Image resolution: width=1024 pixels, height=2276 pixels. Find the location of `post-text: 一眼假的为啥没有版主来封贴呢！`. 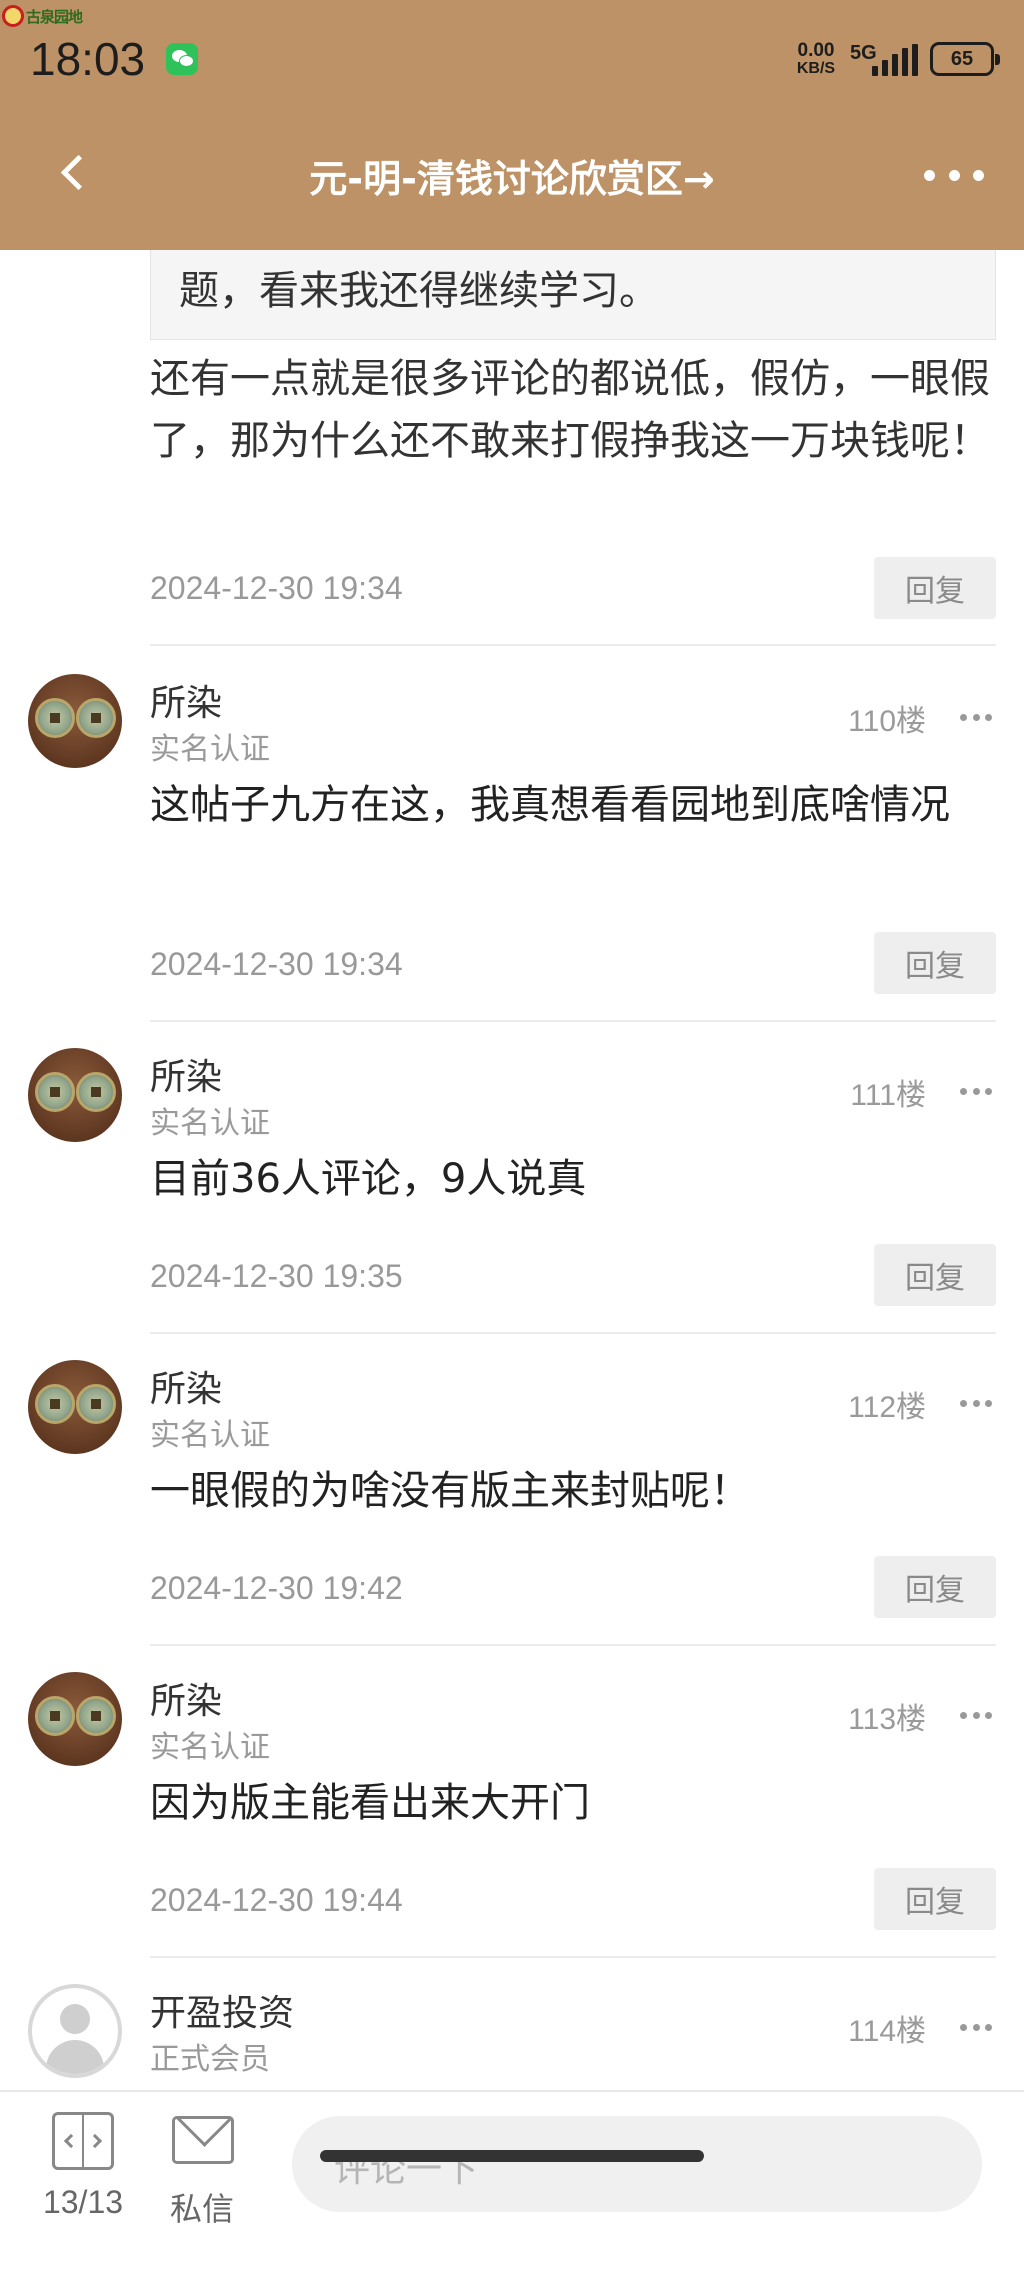

post-text: 一眼假的为啥没有版主来封贴呢！ is located at coordinates (450, 1491).